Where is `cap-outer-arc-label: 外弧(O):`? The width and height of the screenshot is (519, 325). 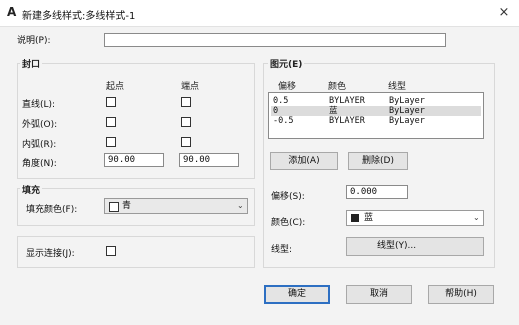 cap-outer-arc-label: 外弧(O): is located at coordinates (40, 125).